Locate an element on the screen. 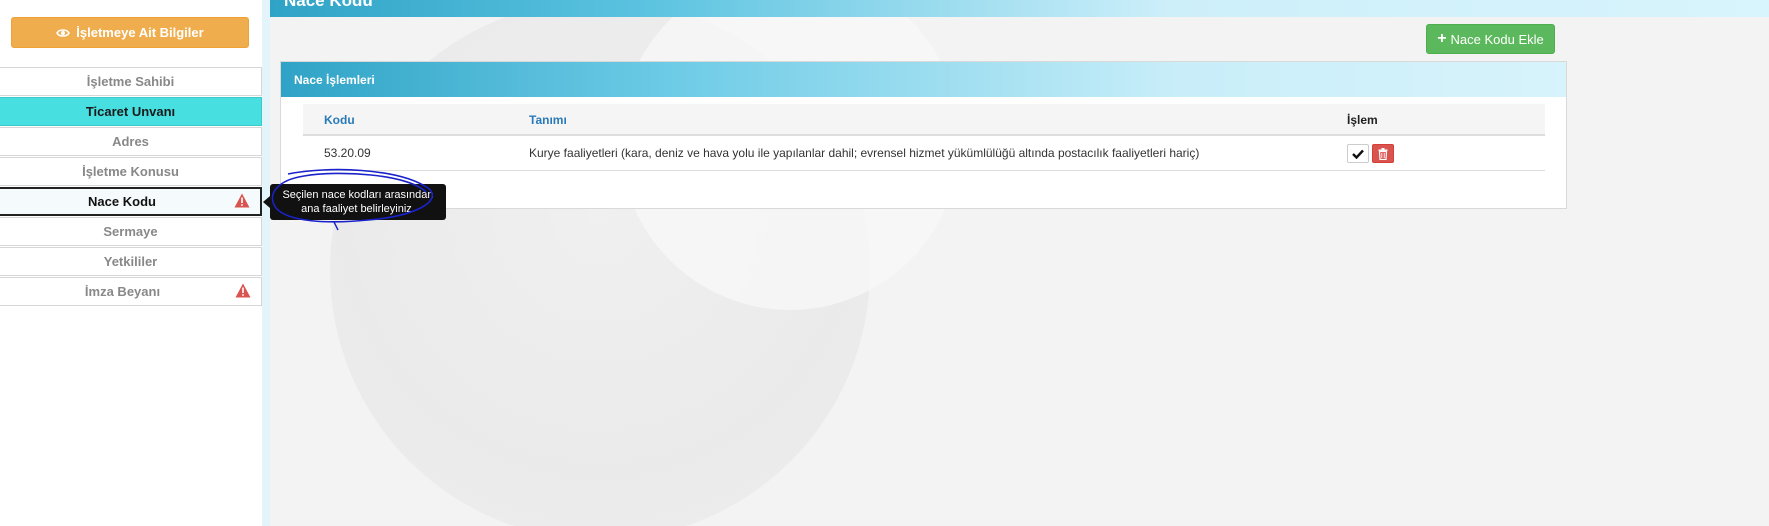 Image resolution: width=1769 pixels, height=526 pixels. add-nace-code-label: Nace Kodu Ekle is located at coordinates (1497, 39).